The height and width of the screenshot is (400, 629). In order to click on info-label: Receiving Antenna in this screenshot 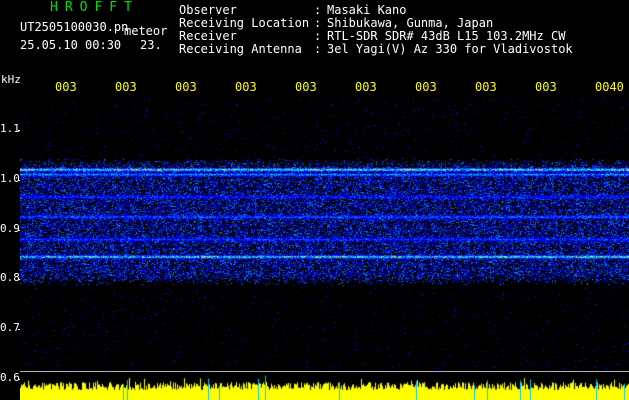, I will do `click(240, 49)`.